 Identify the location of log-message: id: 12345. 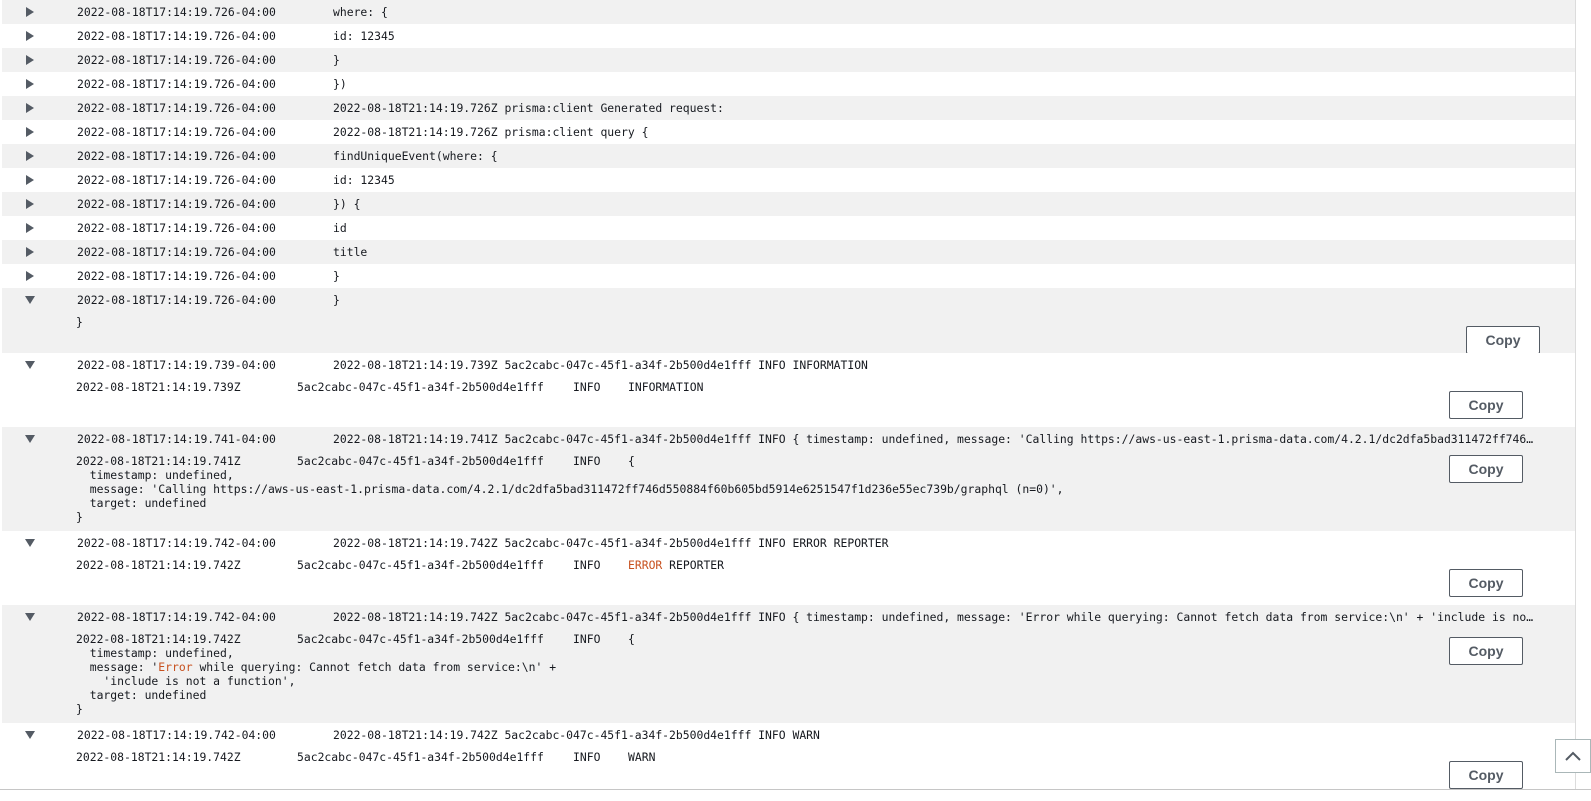
(364, 180).